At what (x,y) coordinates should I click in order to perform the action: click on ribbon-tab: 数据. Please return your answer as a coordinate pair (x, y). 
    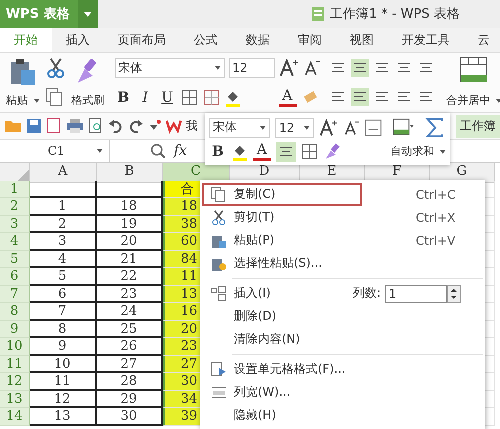
    Looking at the image, I should click on (258, 40).